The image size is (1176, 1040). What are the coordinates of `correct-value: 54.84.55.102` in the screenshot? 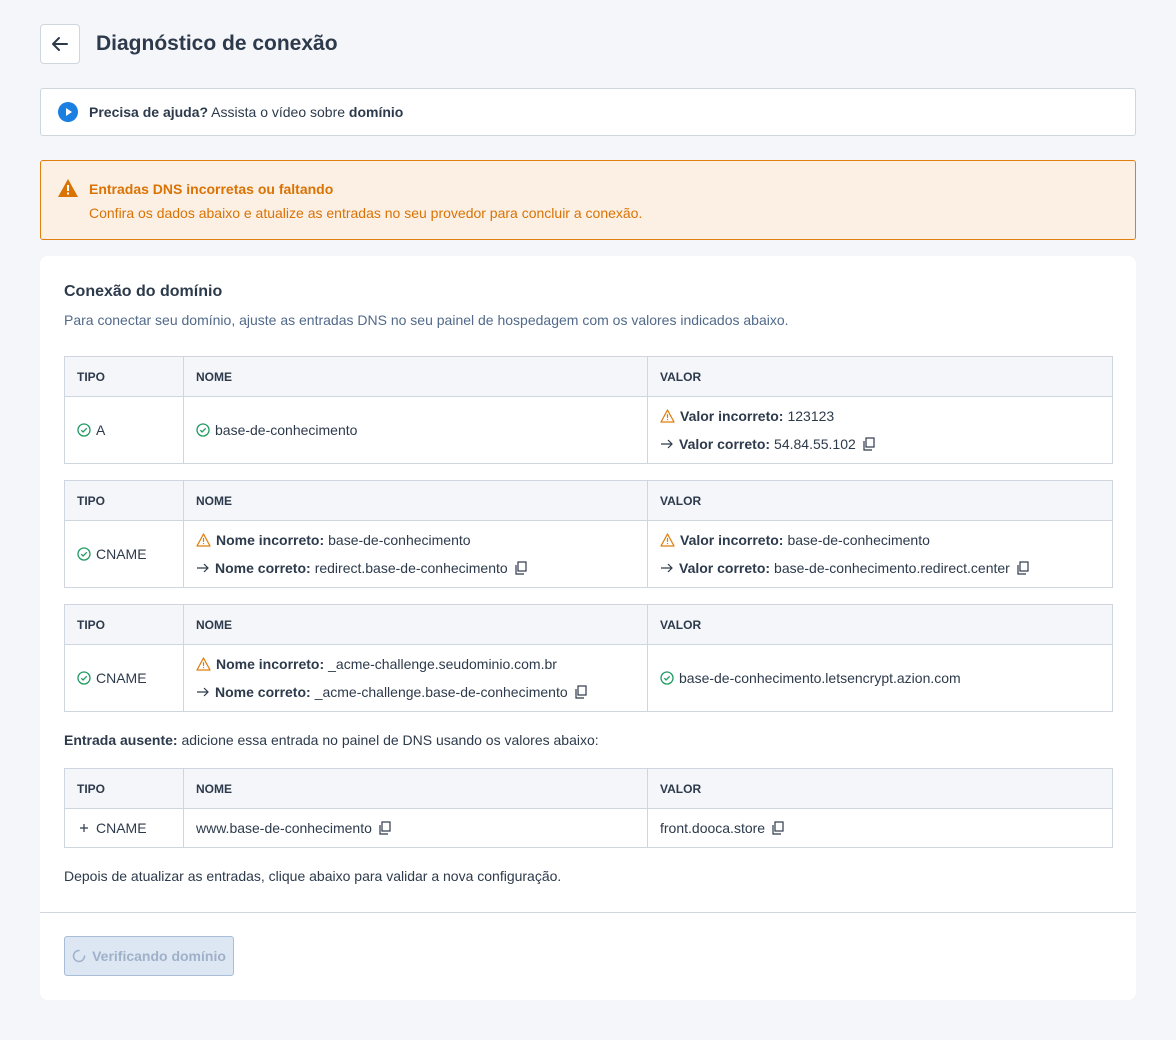 It's located at (815, 444).